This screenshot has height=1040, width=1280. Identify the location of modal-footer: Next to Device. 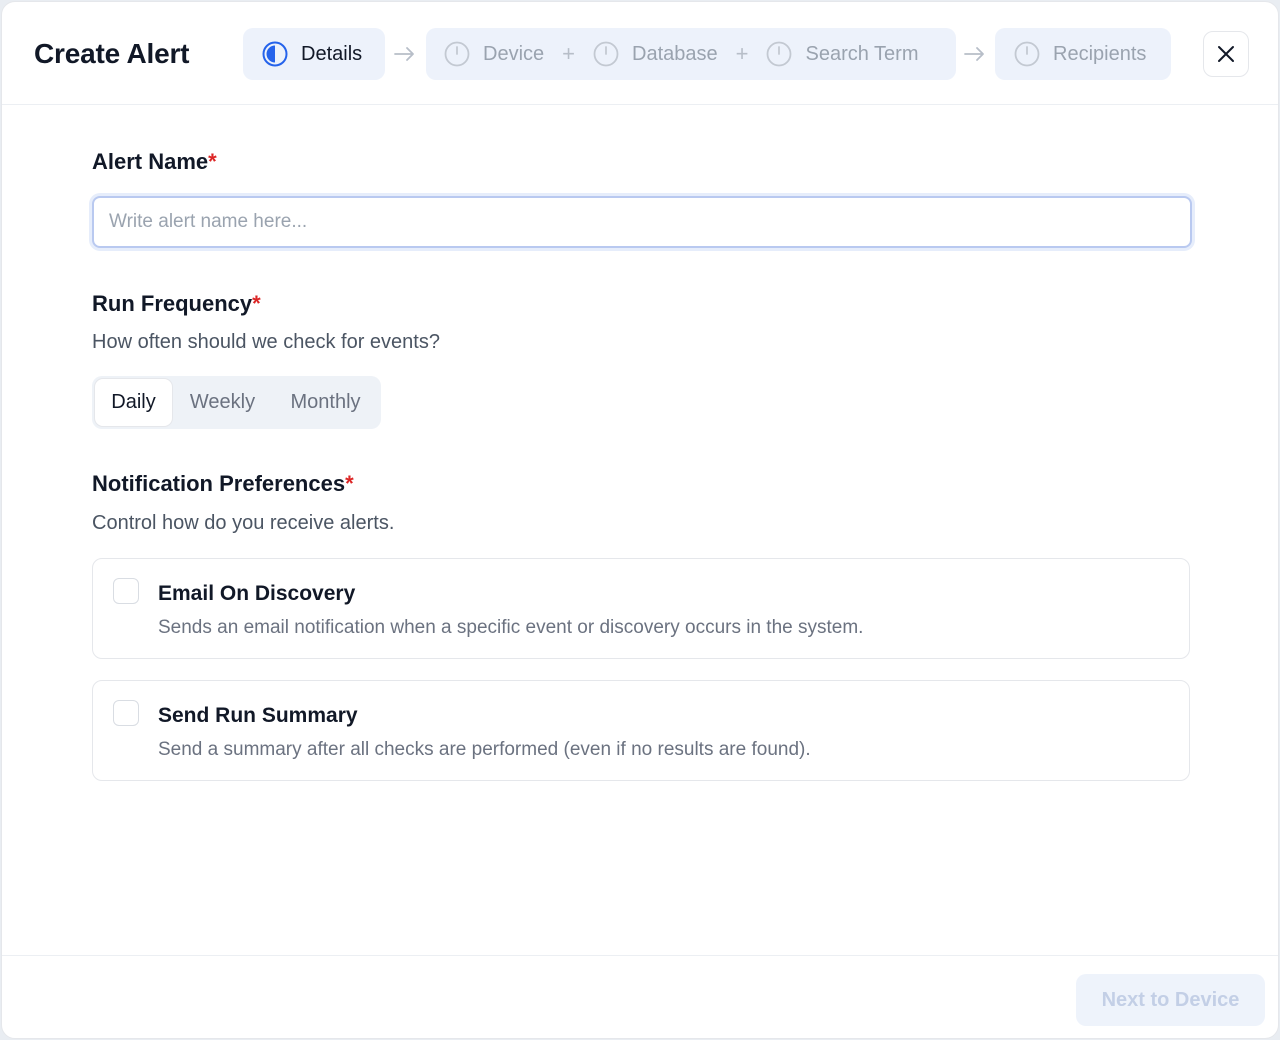
(640, 996).